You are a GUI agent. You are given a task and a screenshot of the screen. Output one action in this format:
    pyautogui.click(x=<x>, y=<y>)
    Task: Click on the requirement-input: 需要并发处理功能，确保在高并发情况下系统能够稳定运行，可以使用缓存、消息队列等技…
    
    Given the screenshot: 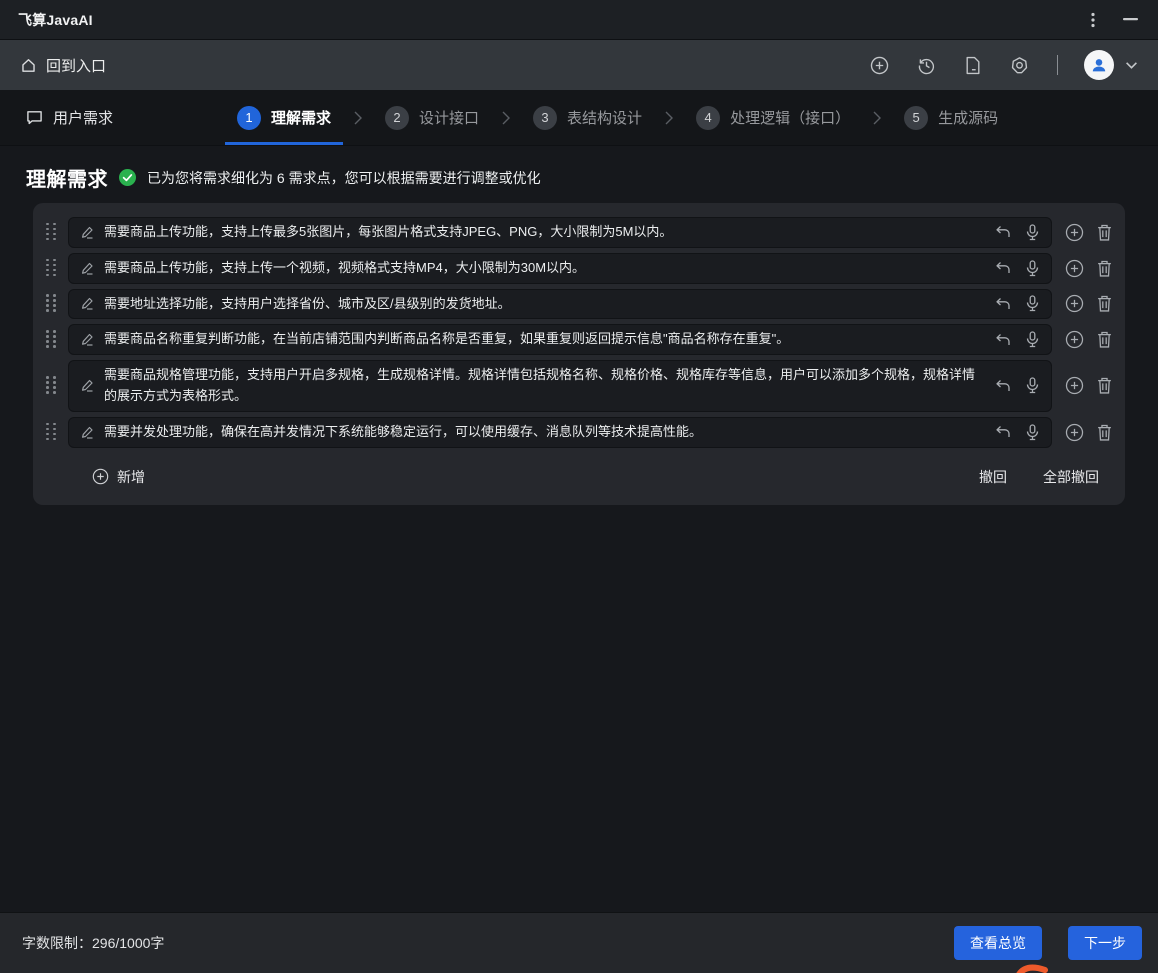 What is the action you would take?
    pyautogui.click(x=560, y=432)
    